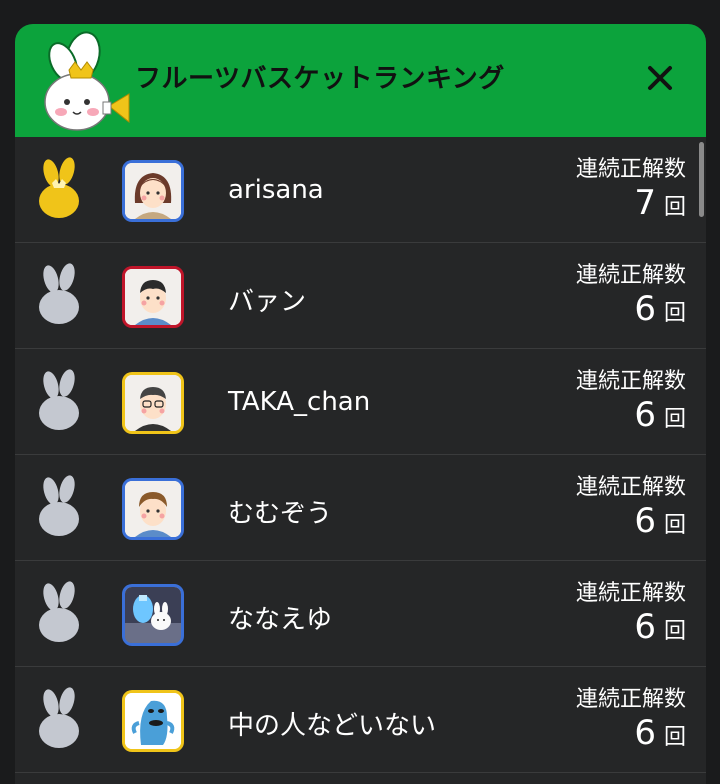 The width and height of the screenshot is (720, 784). What do you see at coordinates (360, 296) in the screenshot?
I see `ranking-row: バァン 連続正解数 6 回` at bounding box center [360, 296].